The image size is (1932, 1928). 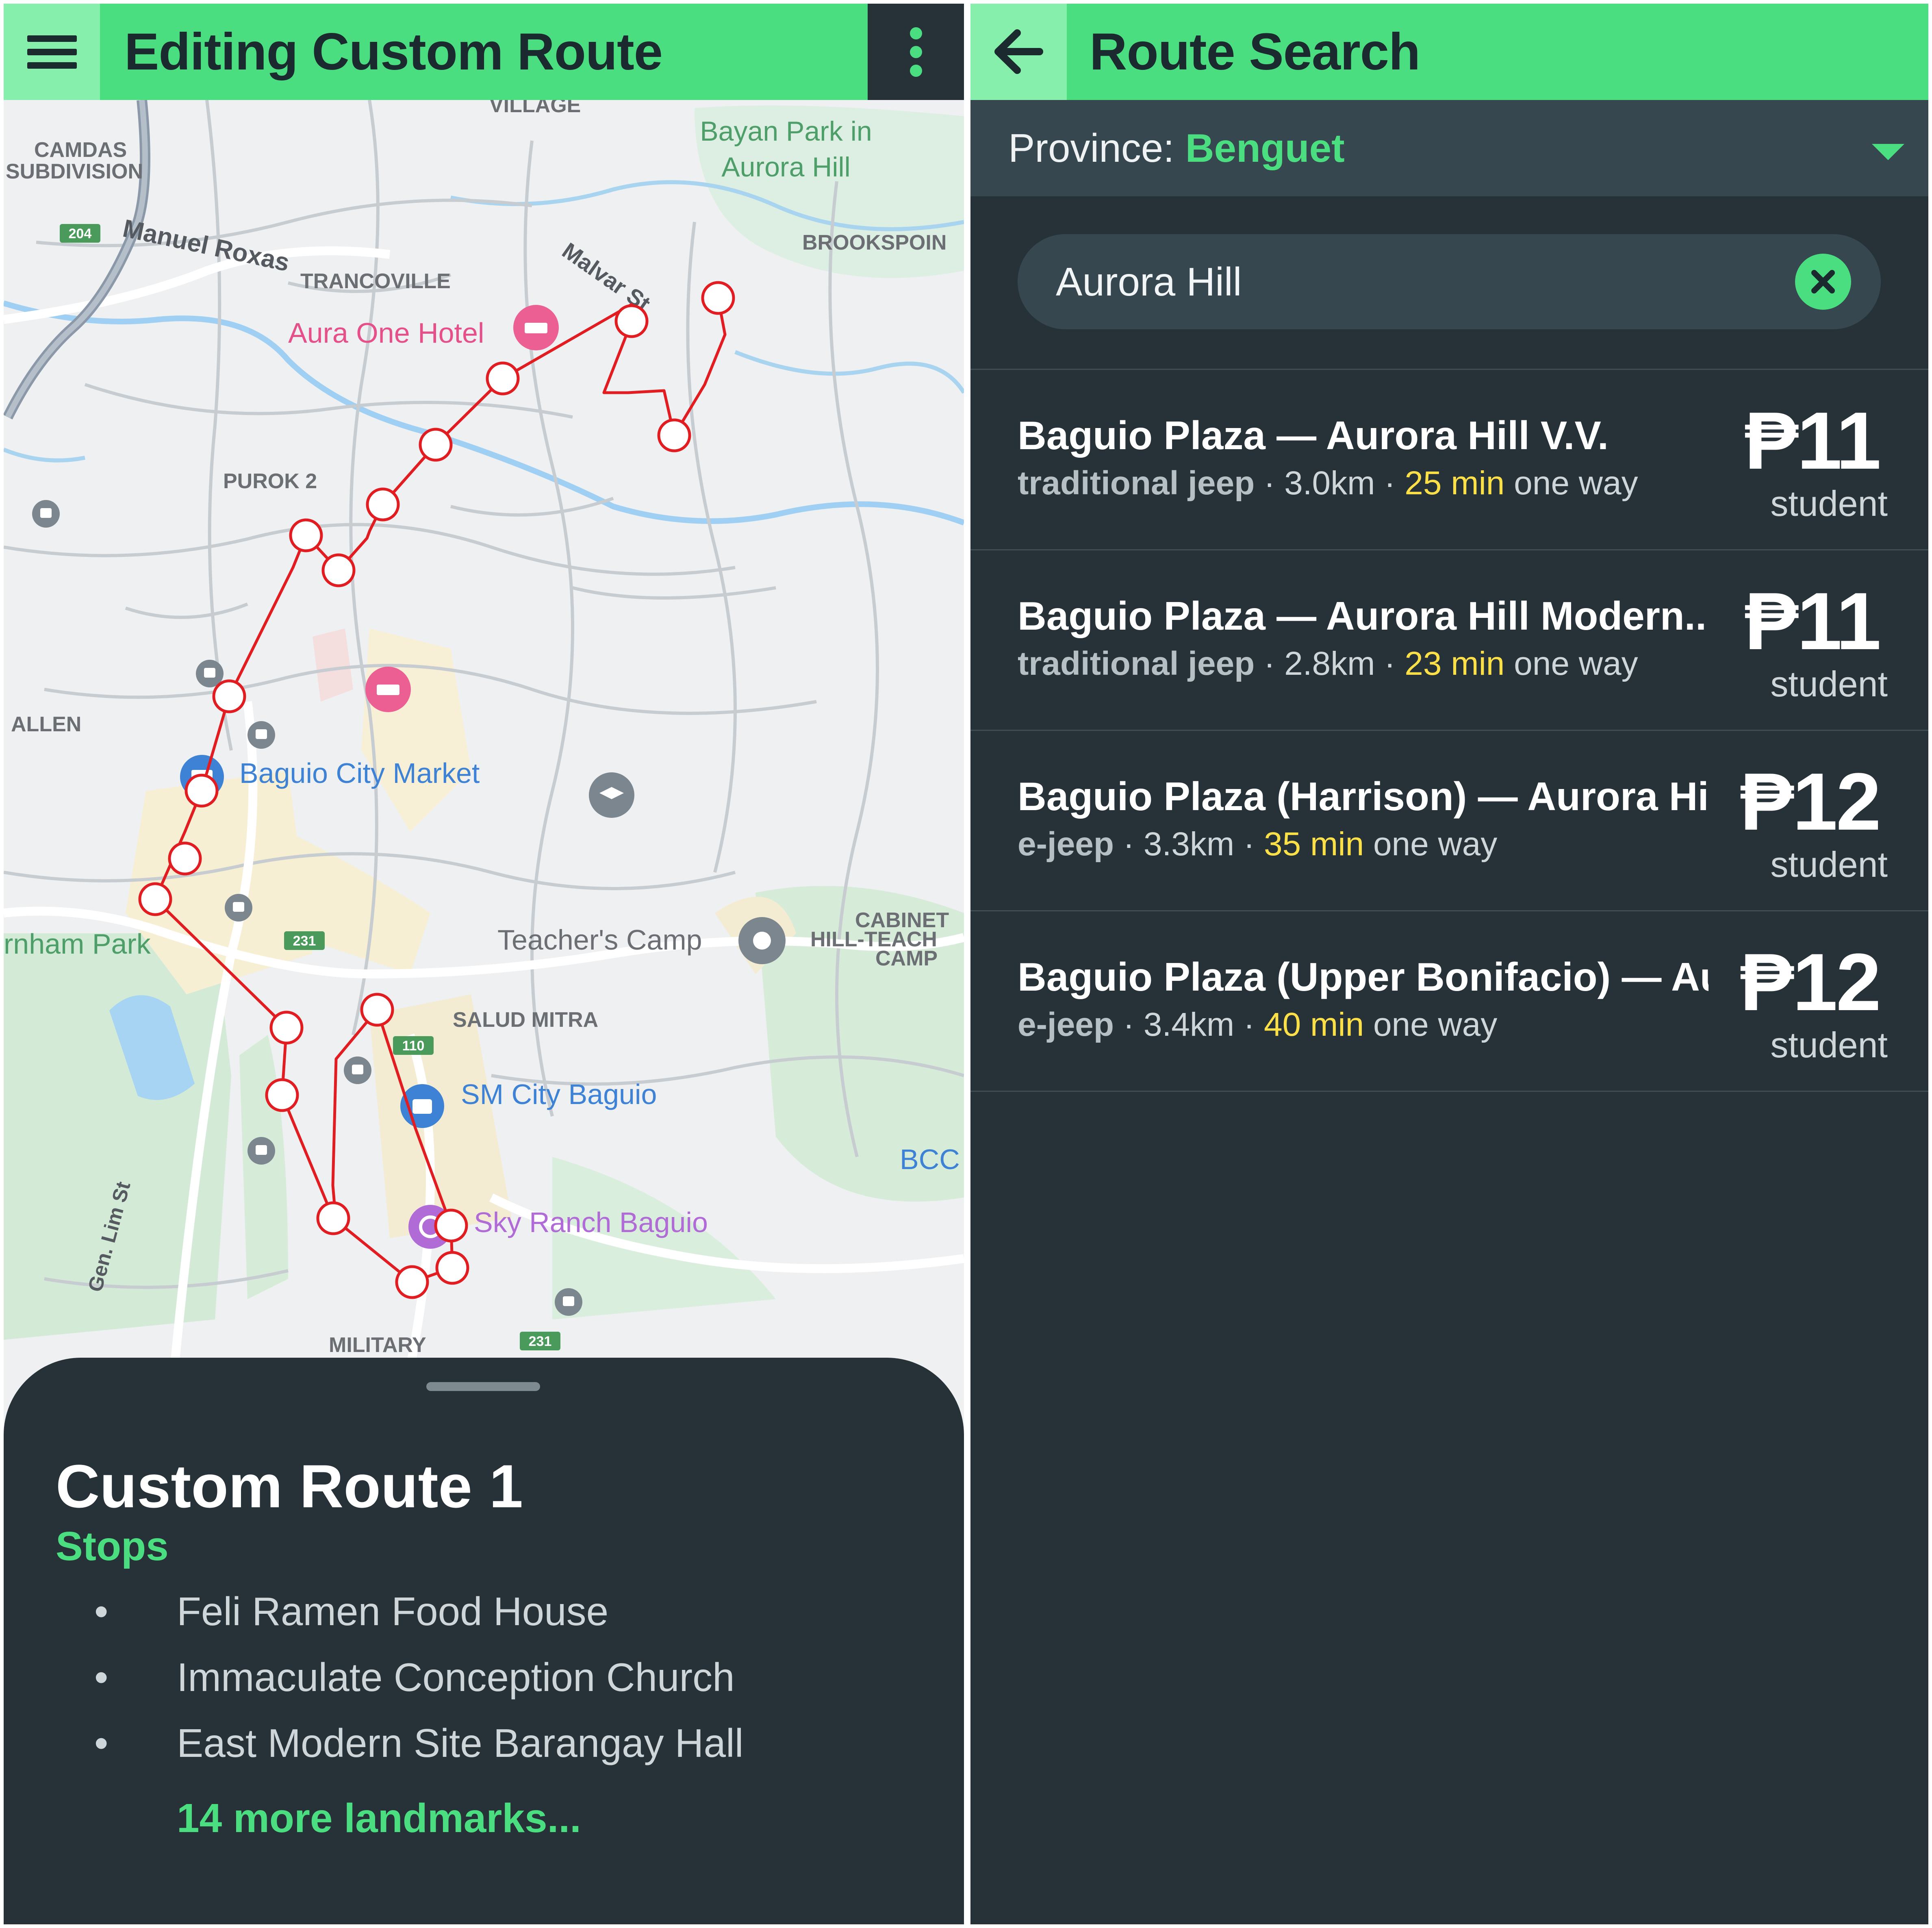 I want to click on province-selector: Province: Benguet, so click(x=1449, y=148).